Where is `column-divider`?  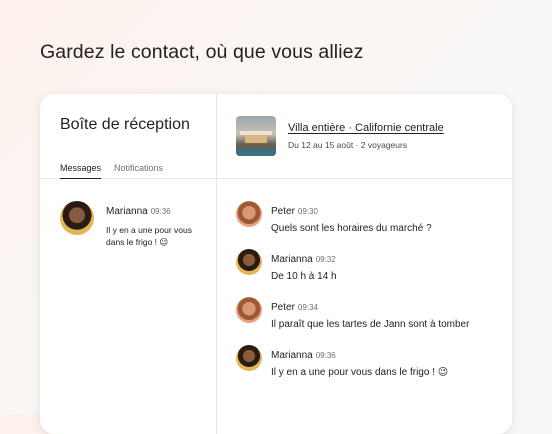
column-divider is located at coordinates (216, 264).